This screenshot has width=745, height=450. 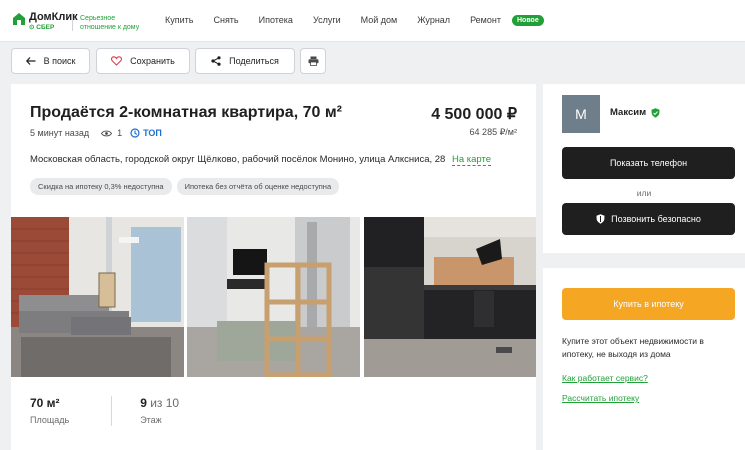 I want to click on stats-divider, so click(x=112, y=411).